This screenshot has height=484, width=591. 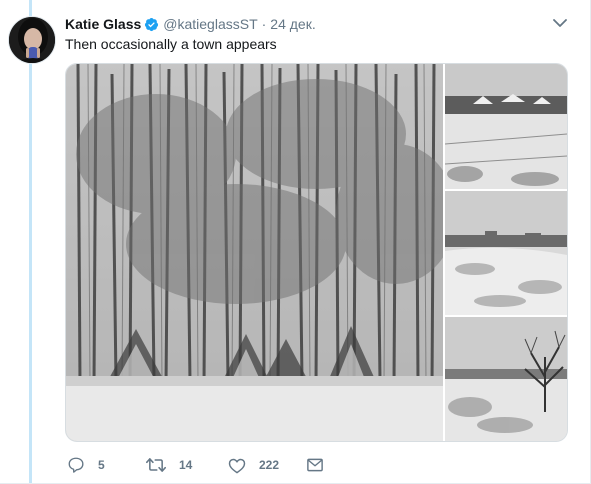 What do you see at coordinates (506, 126) in the screenshot?
I see `photo-village` at bounding box center [506, 126].